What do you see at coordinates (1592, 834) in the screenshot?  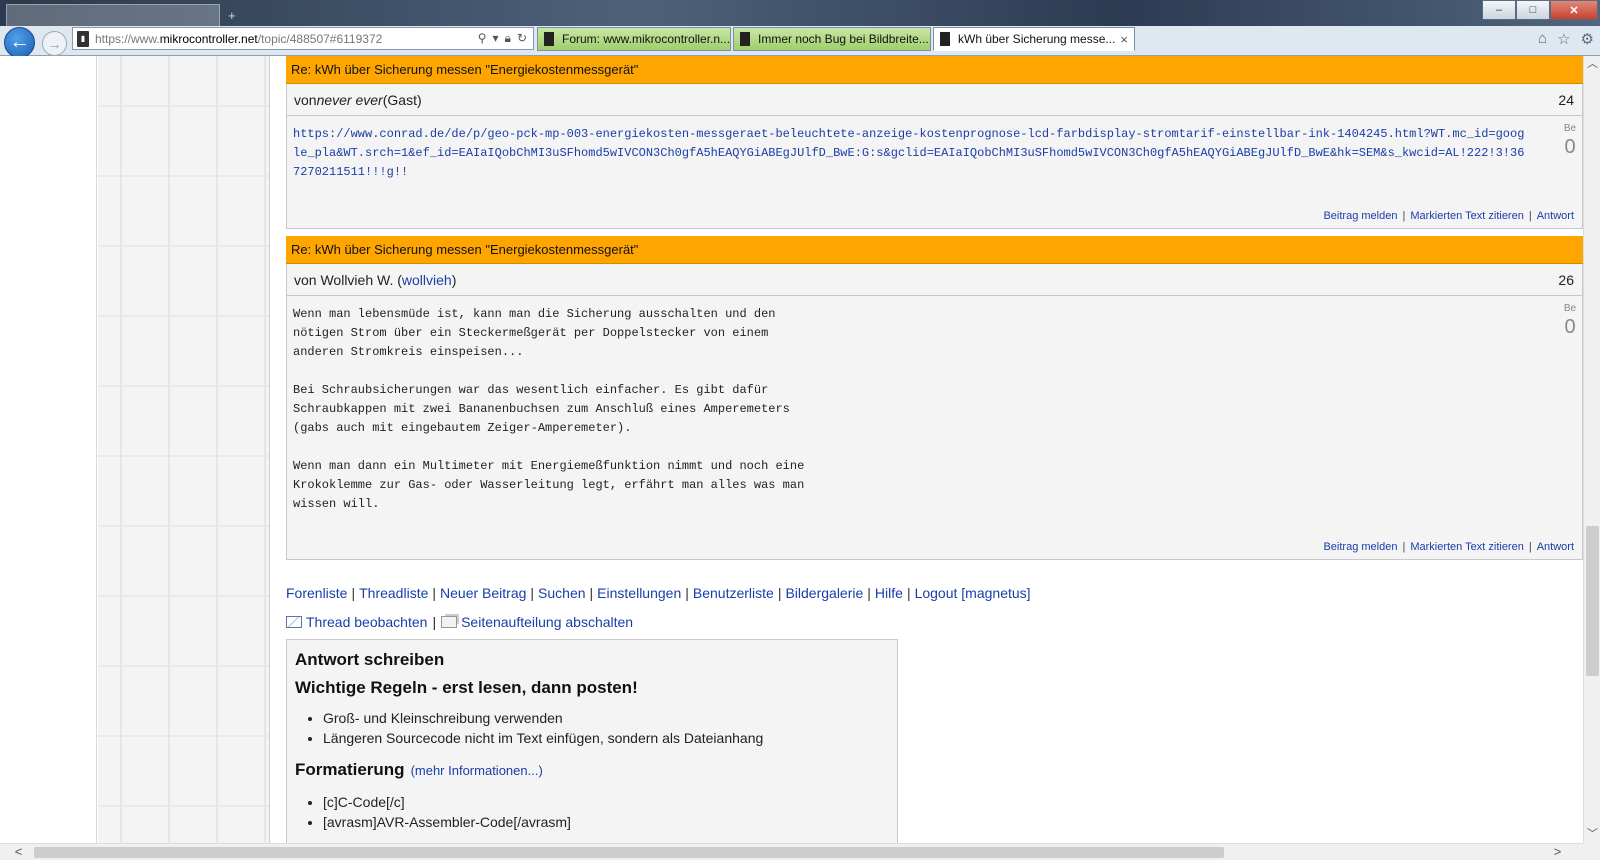 I see `scroll-down-icon: ﹀` at bounding box center [1592, 834].